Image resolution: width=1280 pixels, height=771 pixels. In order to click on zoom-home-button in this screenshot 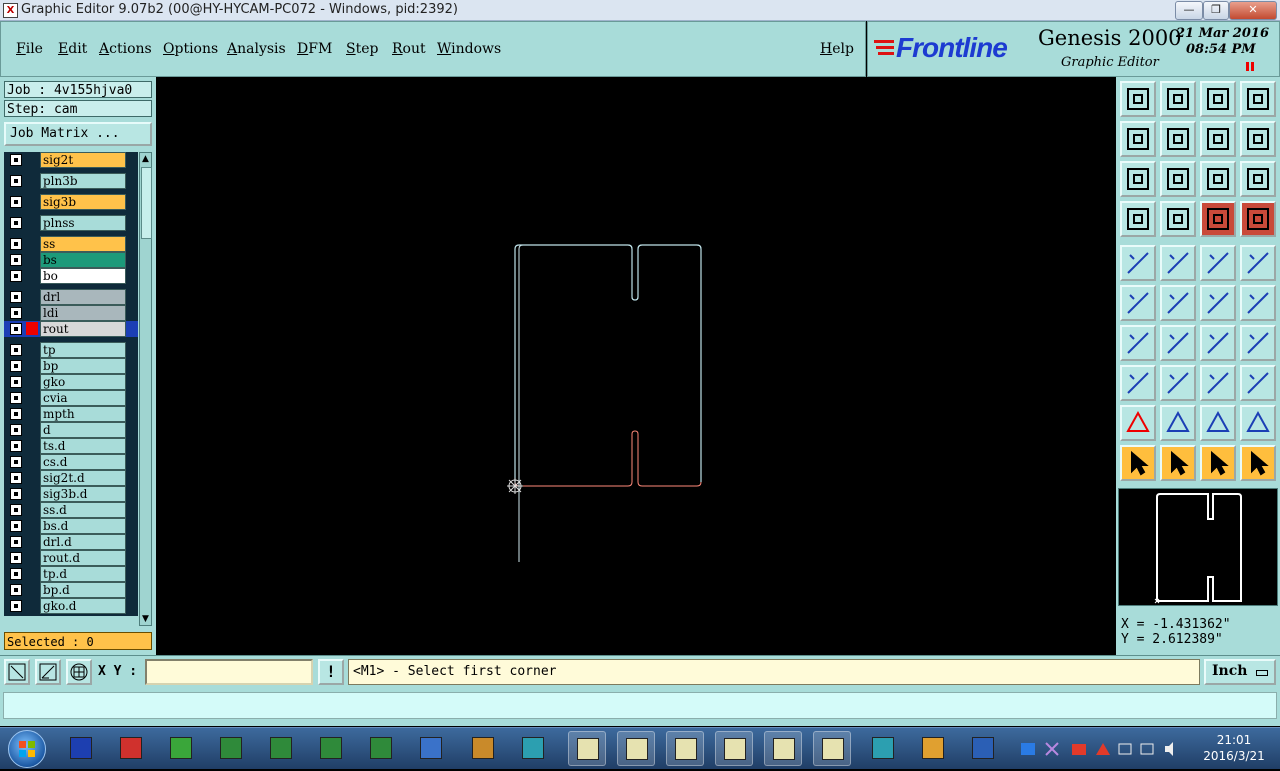, I will do `click(1138, 99)`.